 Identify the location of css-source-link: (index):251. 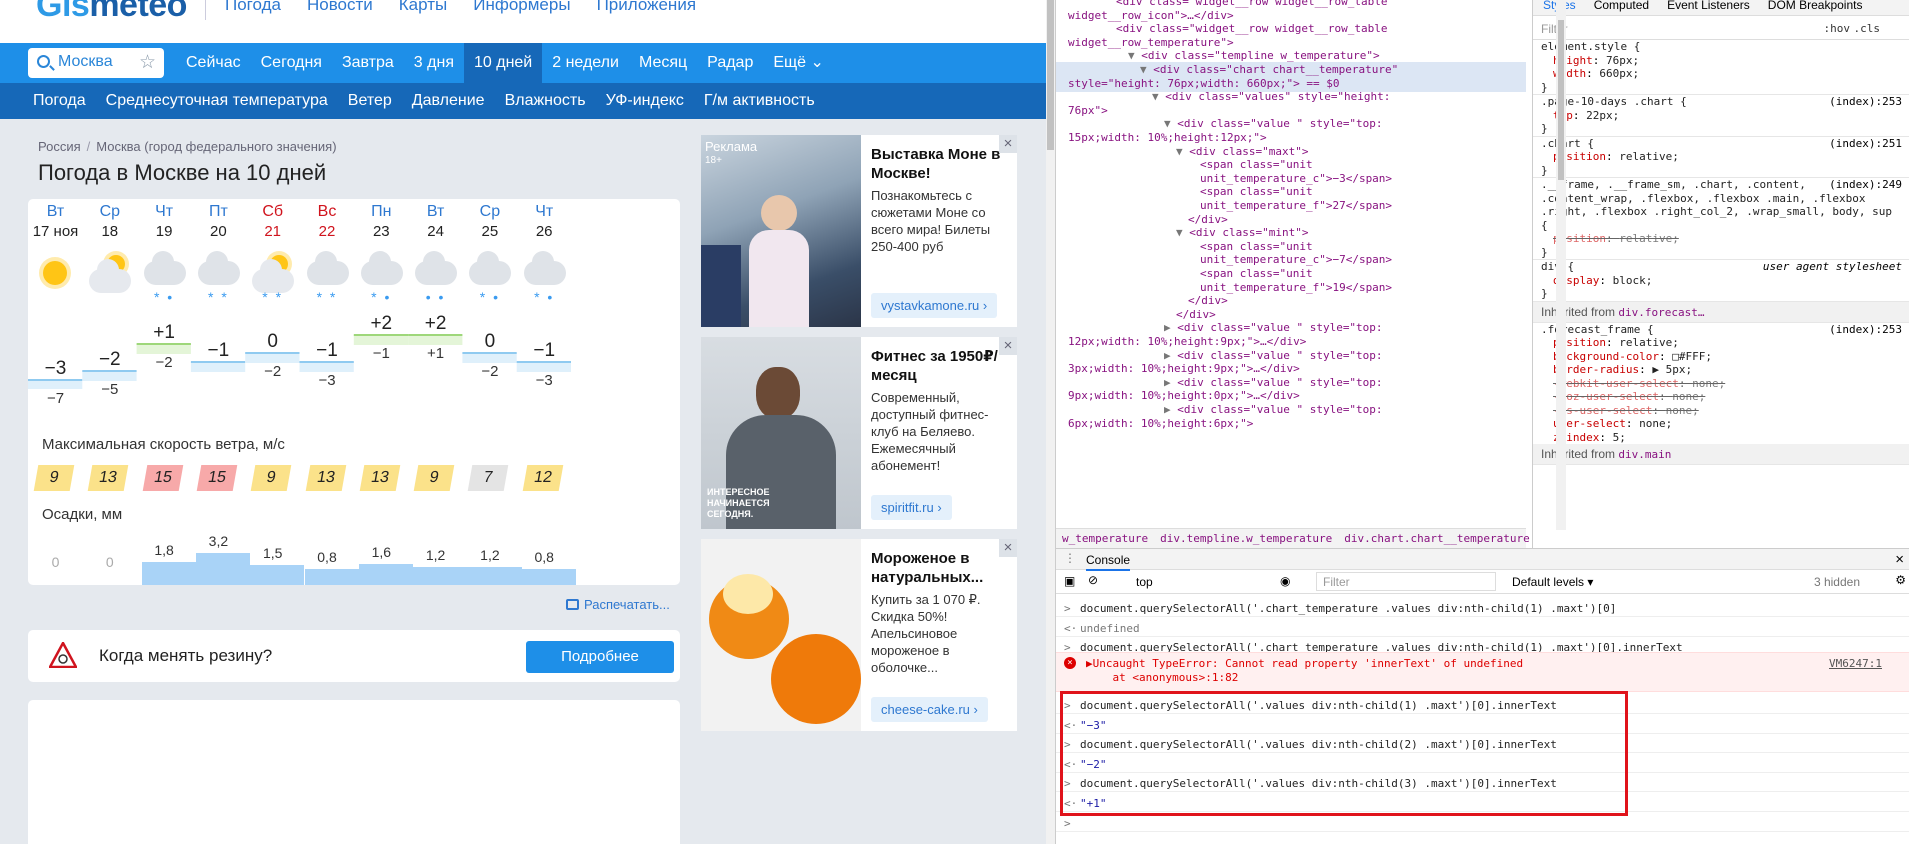
(1865, 144).